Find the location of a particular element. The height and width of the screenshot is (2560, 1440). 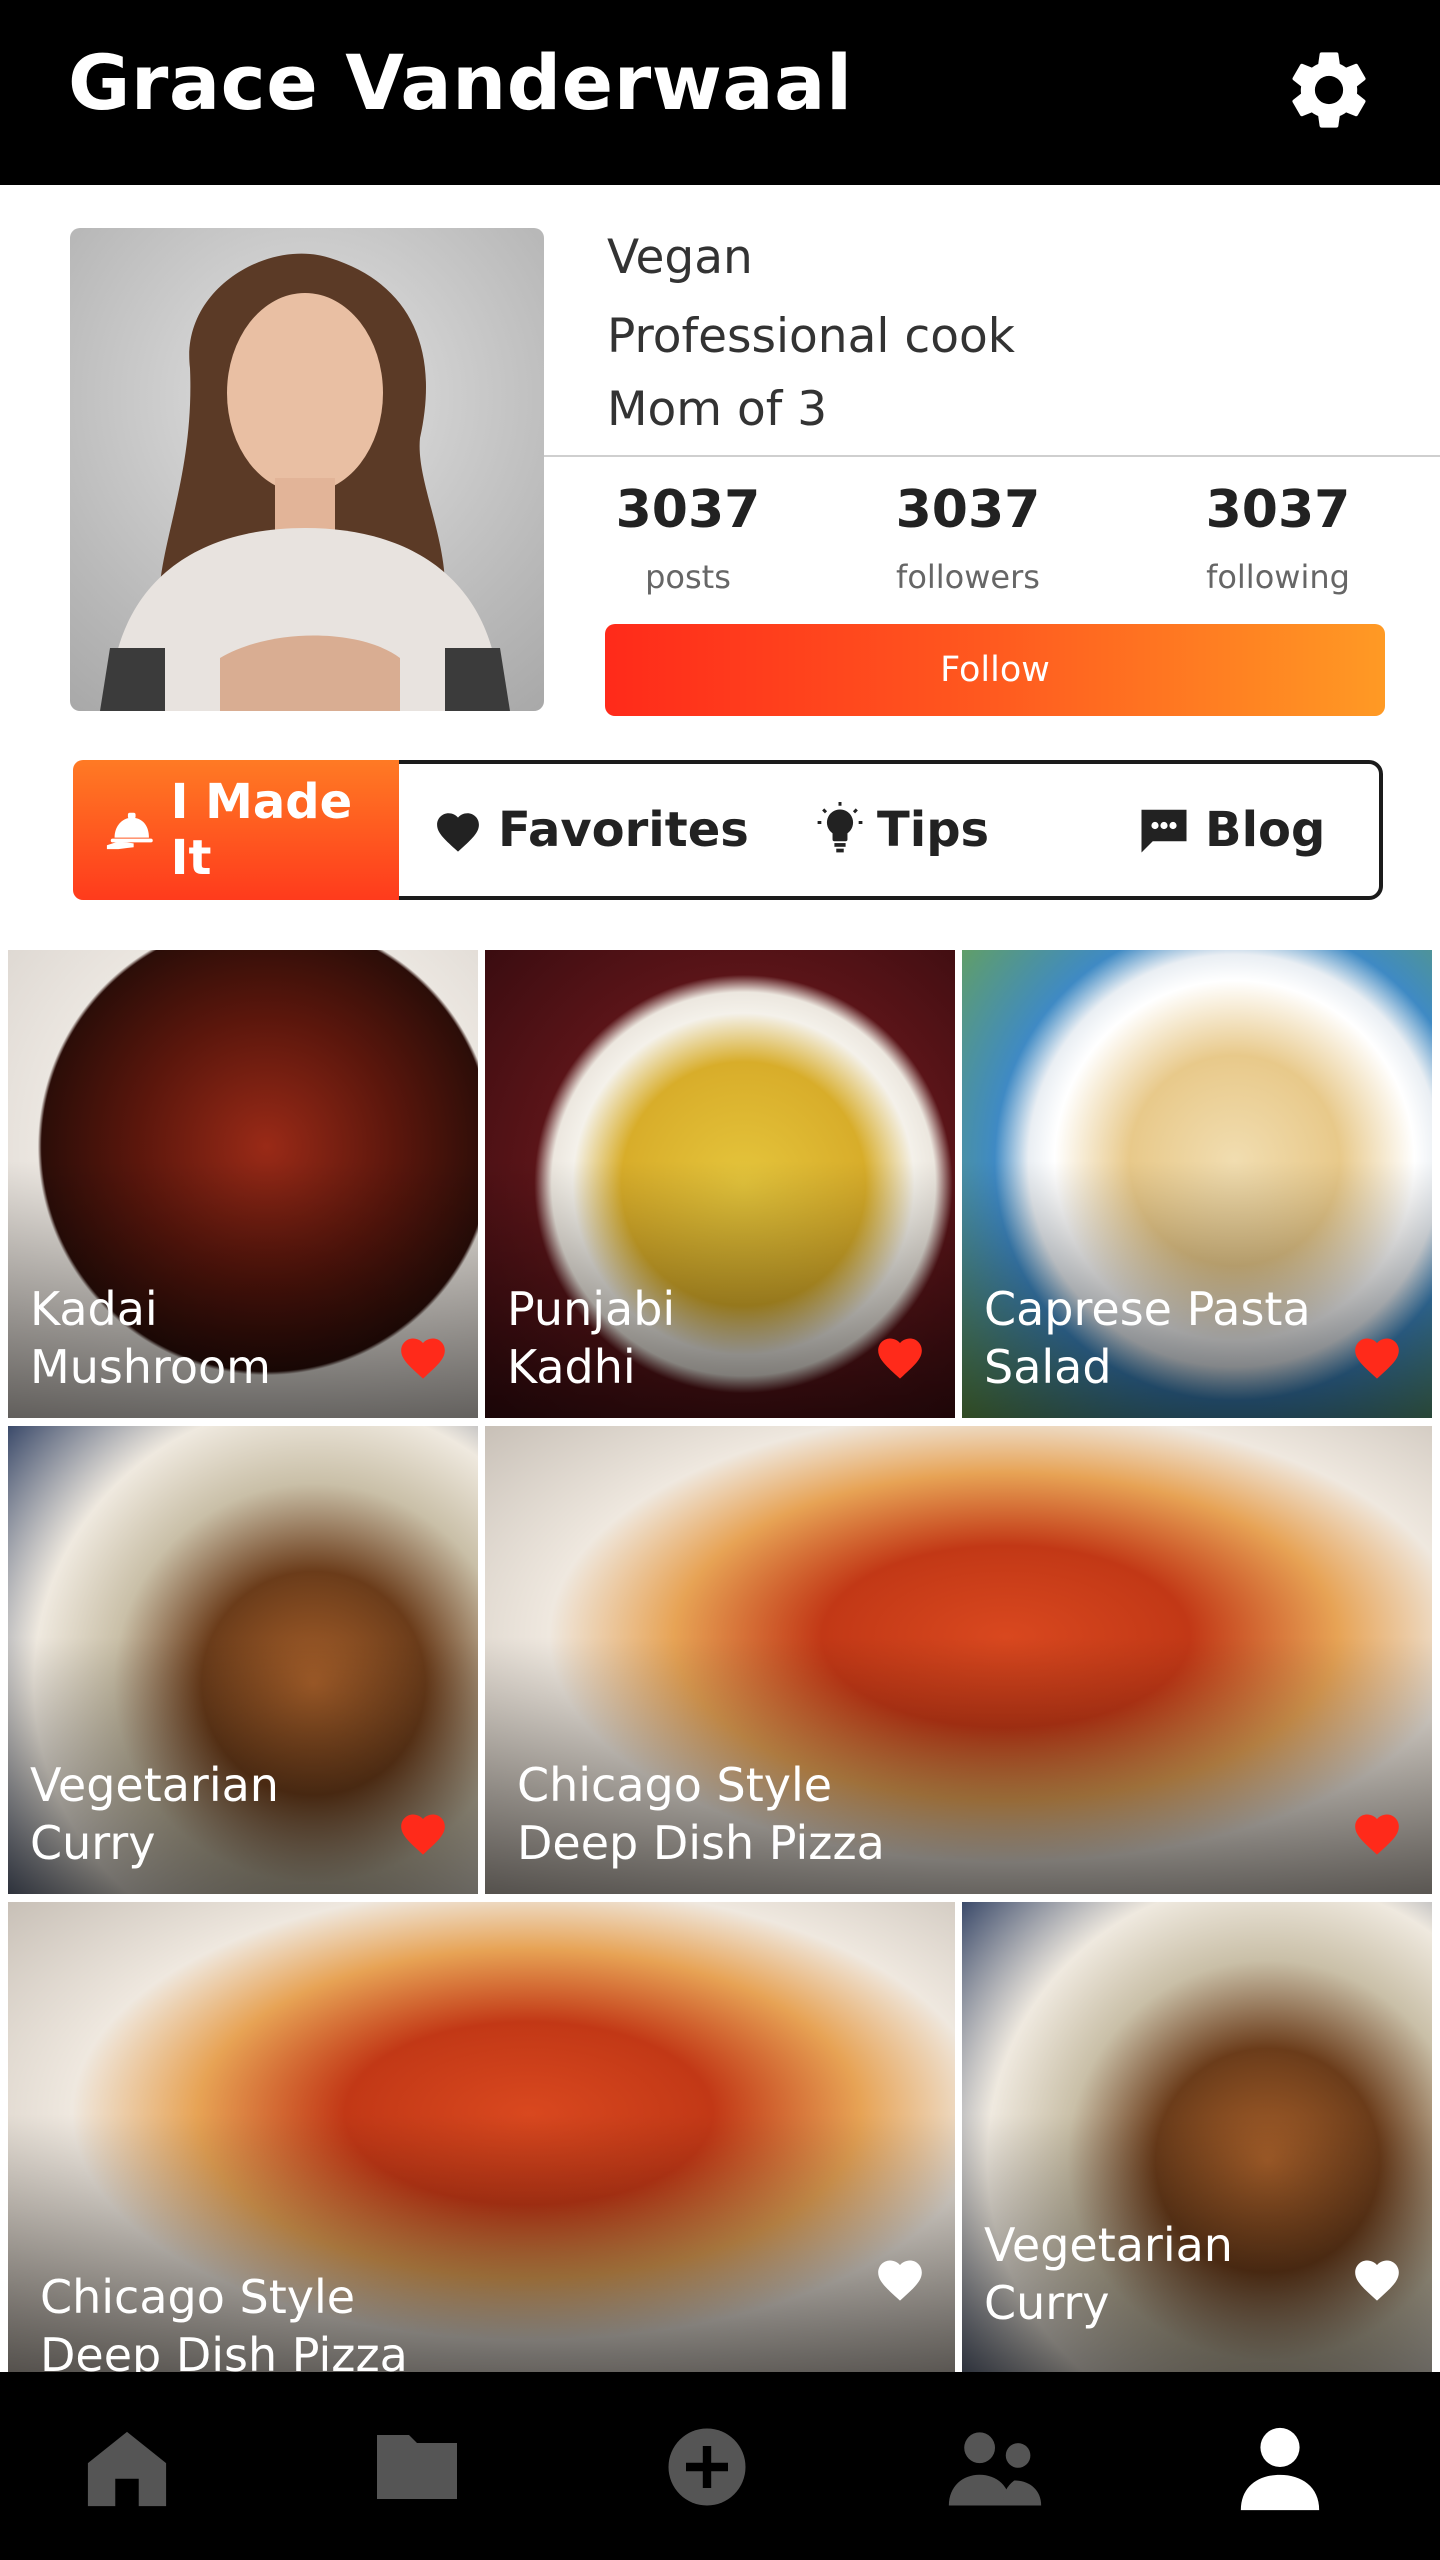

nav-add is located at coordinates (707, 2467).